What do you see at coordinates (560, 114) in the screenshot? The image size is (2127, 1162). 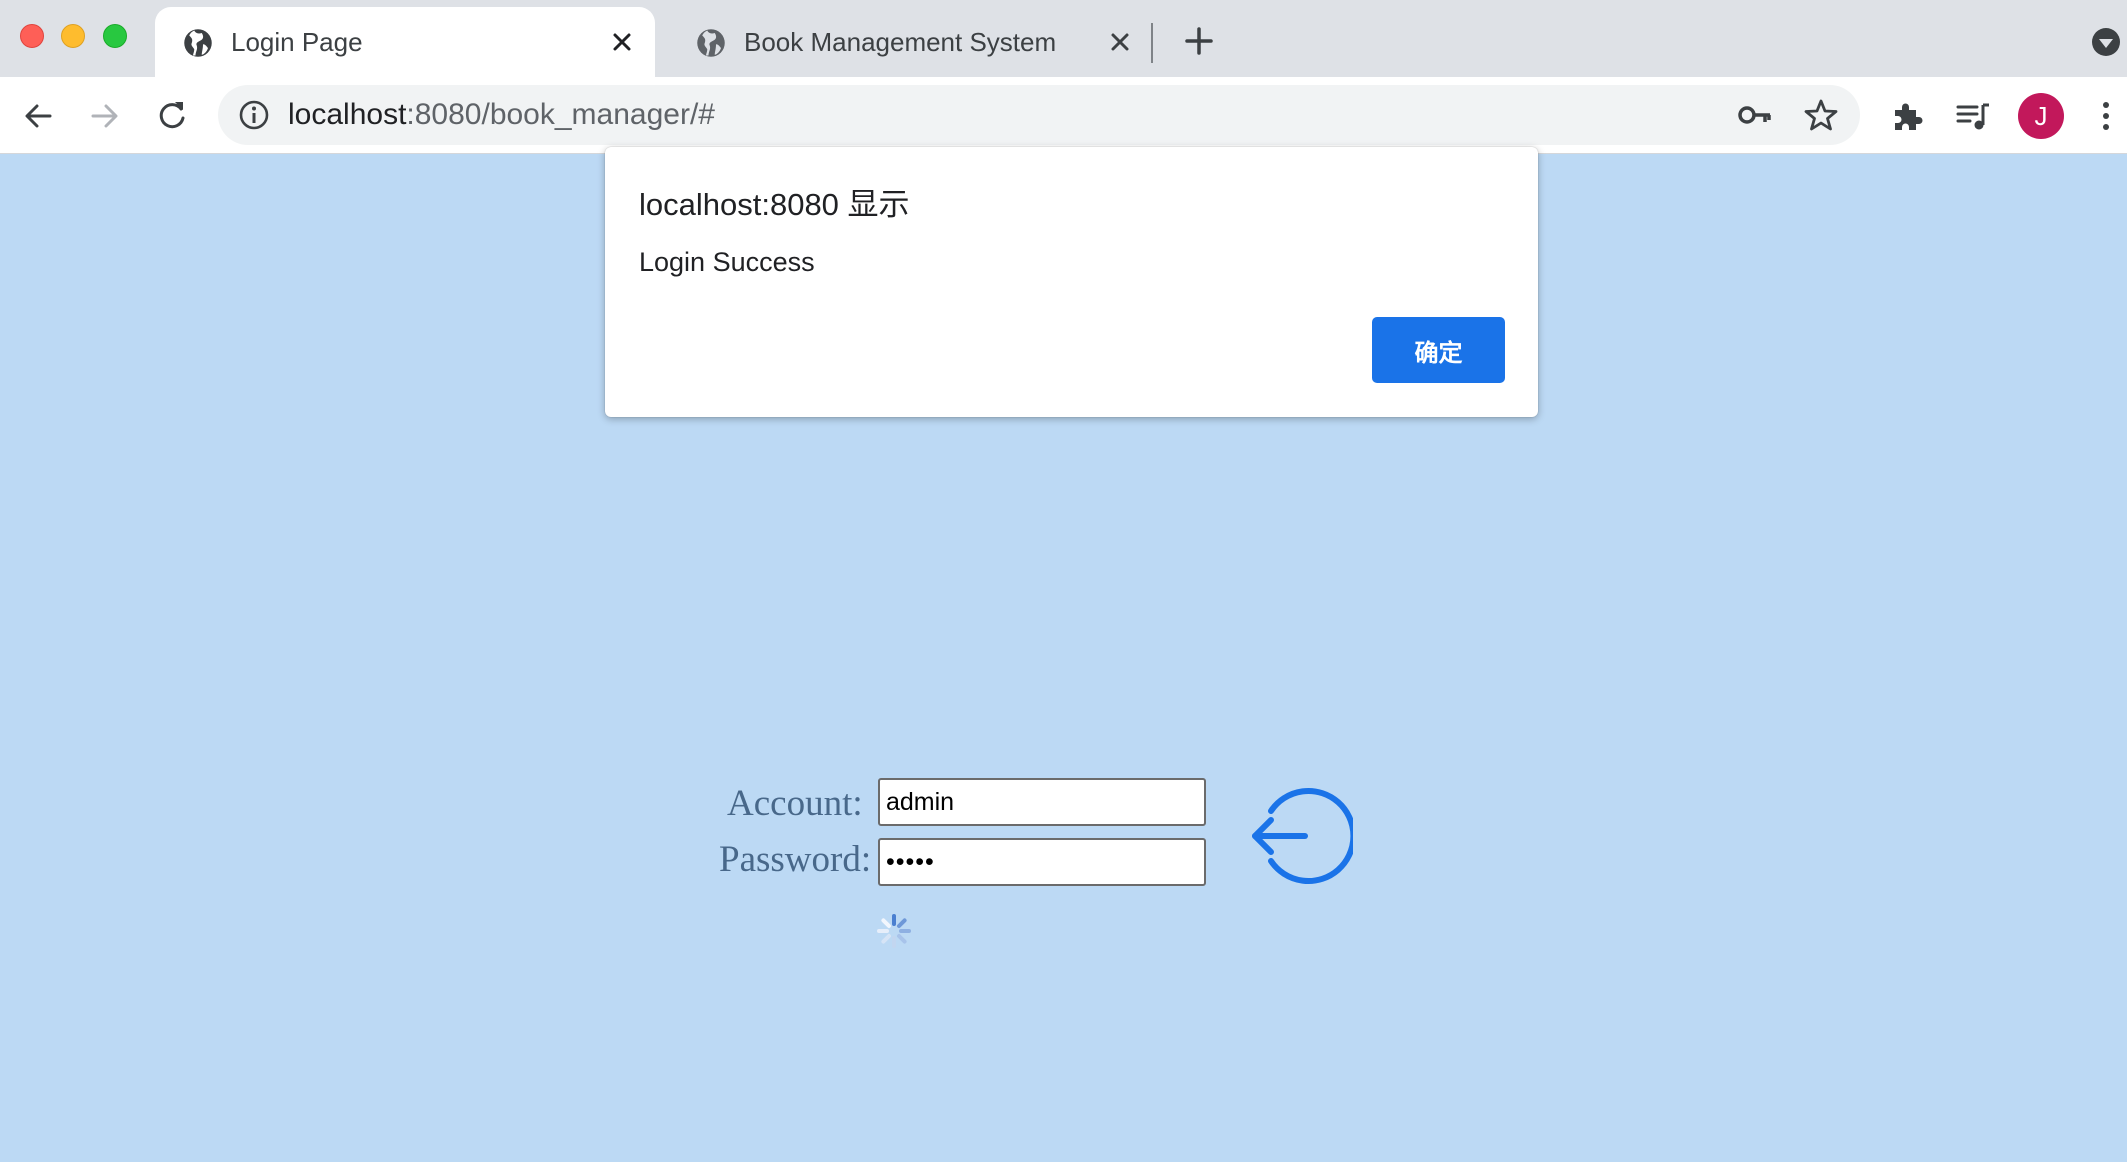 I see `url-path: :8080/book_manager/#` at bounding box center [560, 114].